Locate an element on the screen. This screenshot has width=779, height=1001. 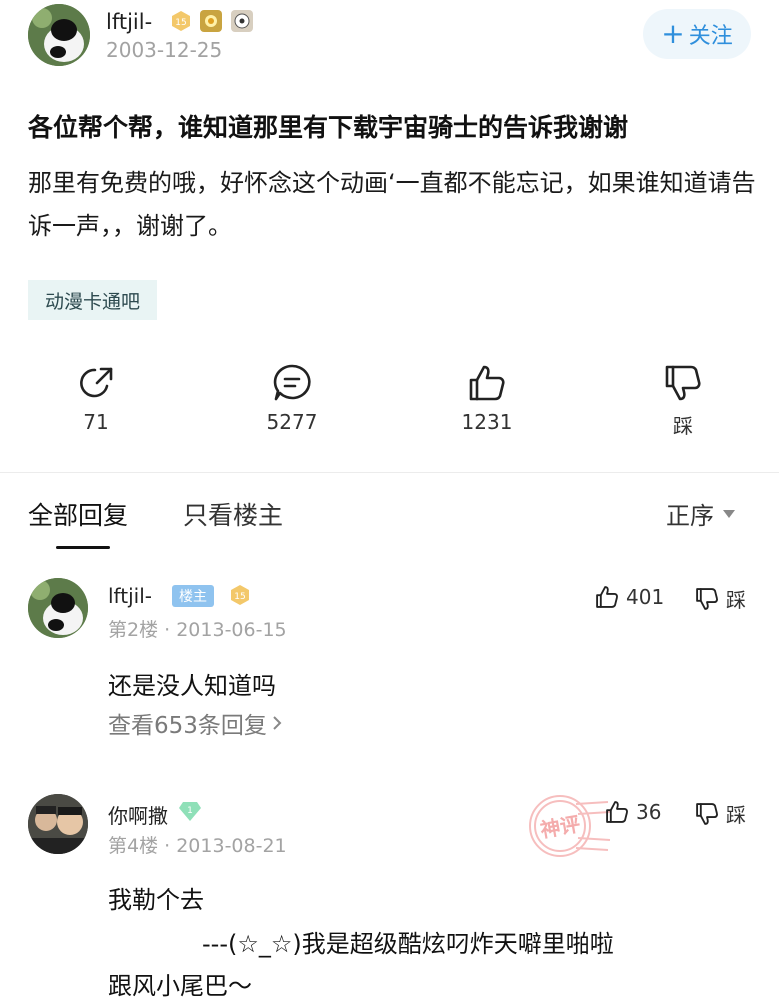
dislike-label: 踩 is located at coordinates (683, 426).